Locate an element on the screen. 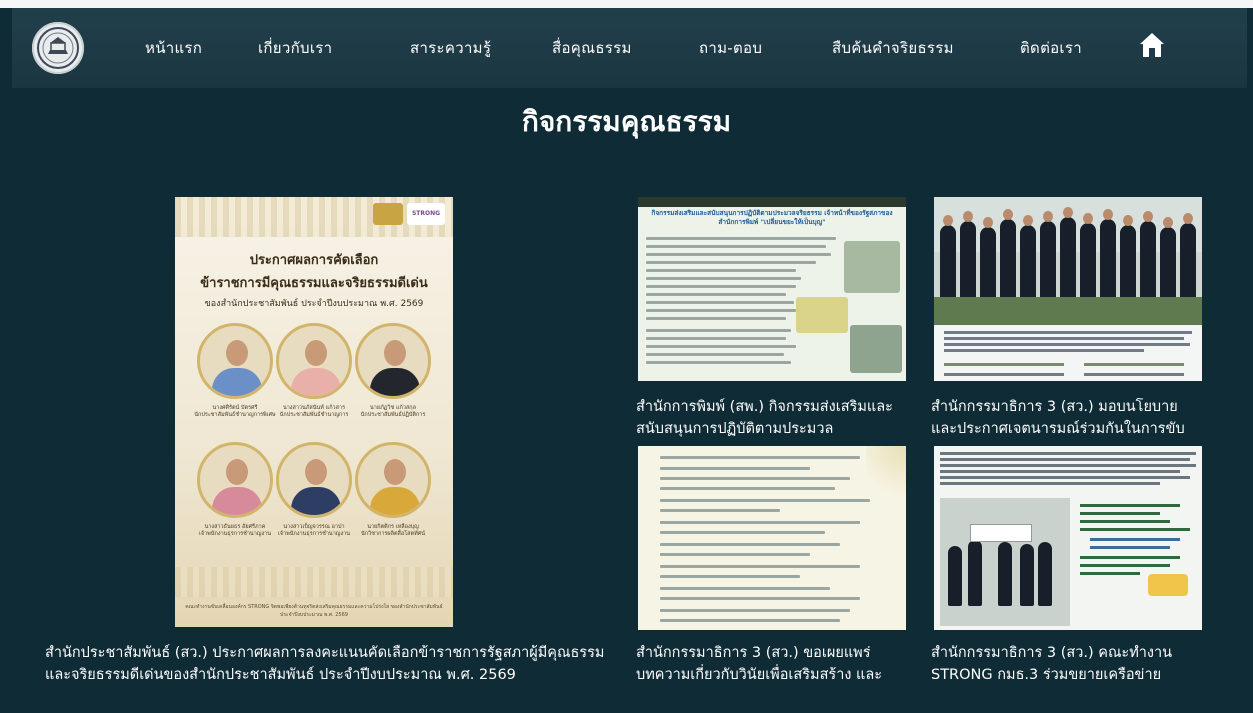 The image size is (1253, 713). committee-group-thumbnail is located at coordinates (1068, 289).